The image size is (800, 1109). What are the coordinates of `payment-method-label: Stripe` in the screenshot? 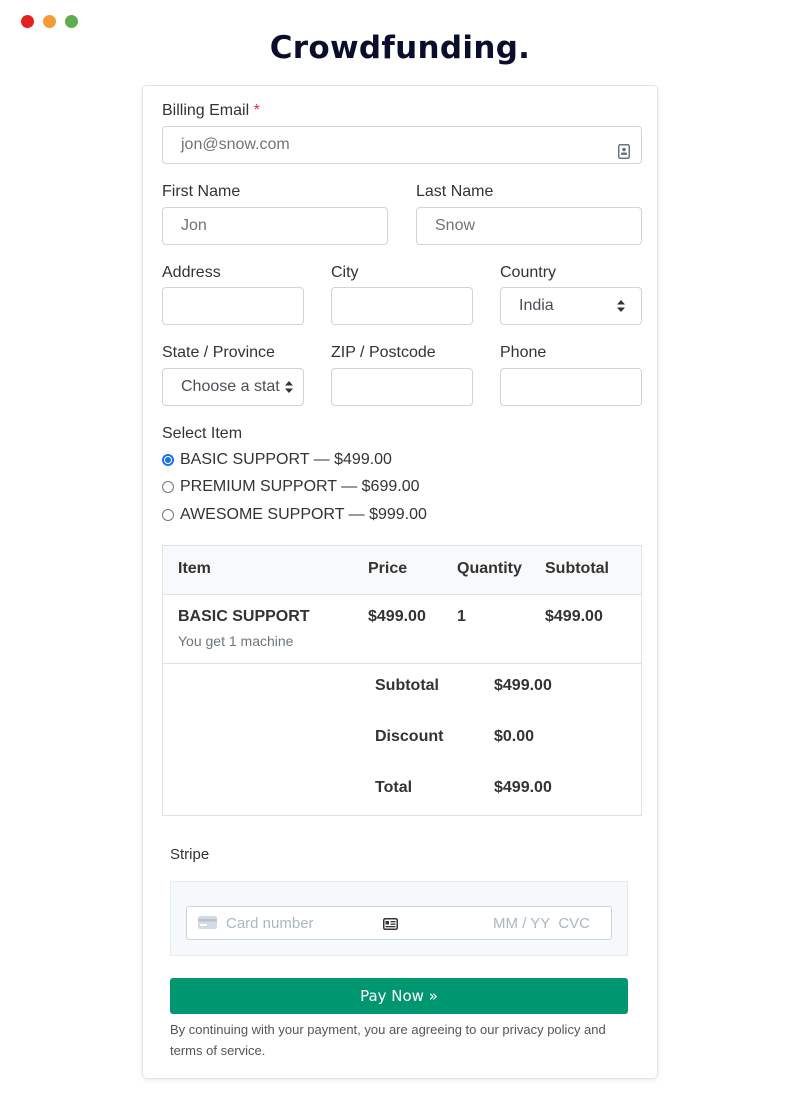 It's located at (190, 854).